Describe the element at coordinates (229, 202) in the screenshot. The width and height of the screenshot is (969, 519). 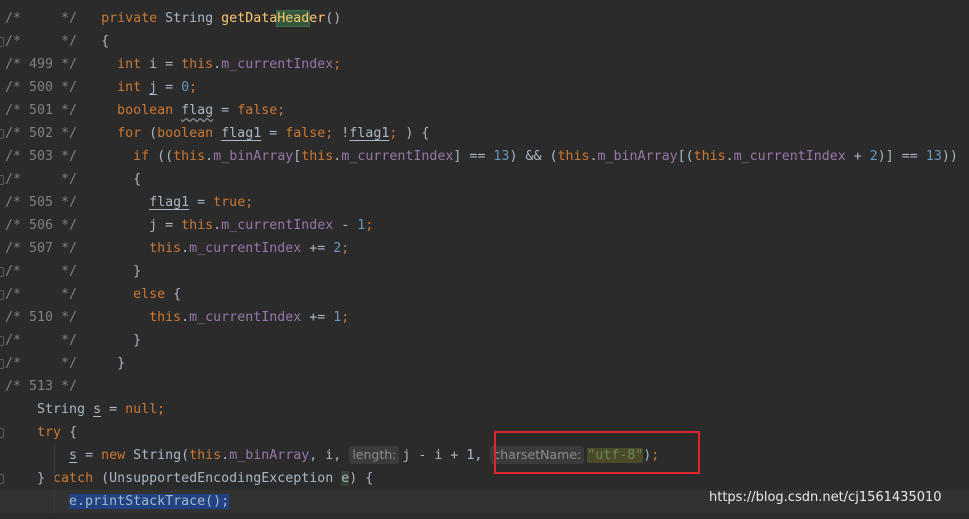
I see `keyword: true` at that location.